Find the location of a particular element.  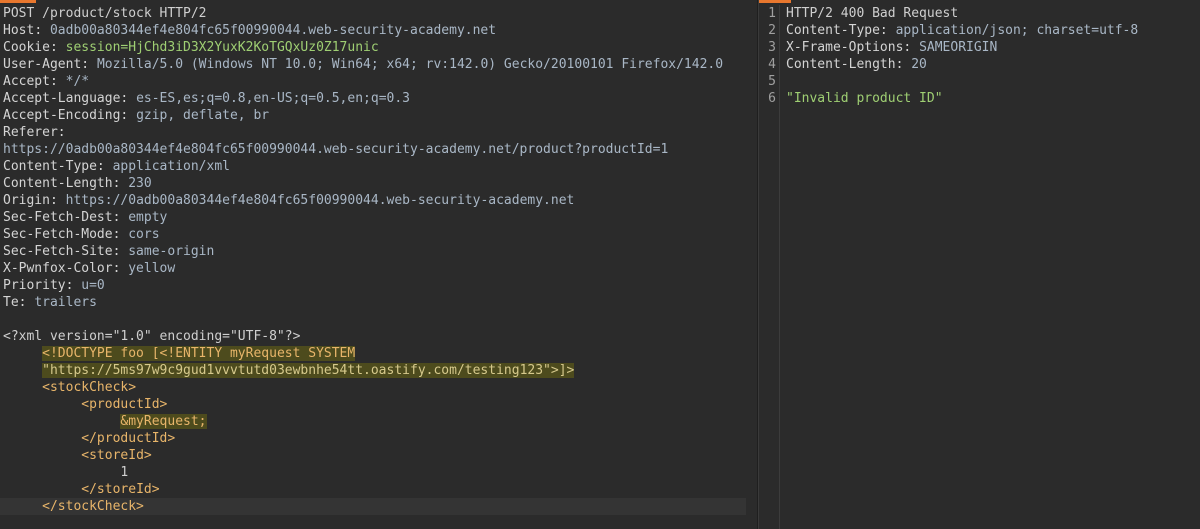

header-value: */* is located at coordinates (77, 81).